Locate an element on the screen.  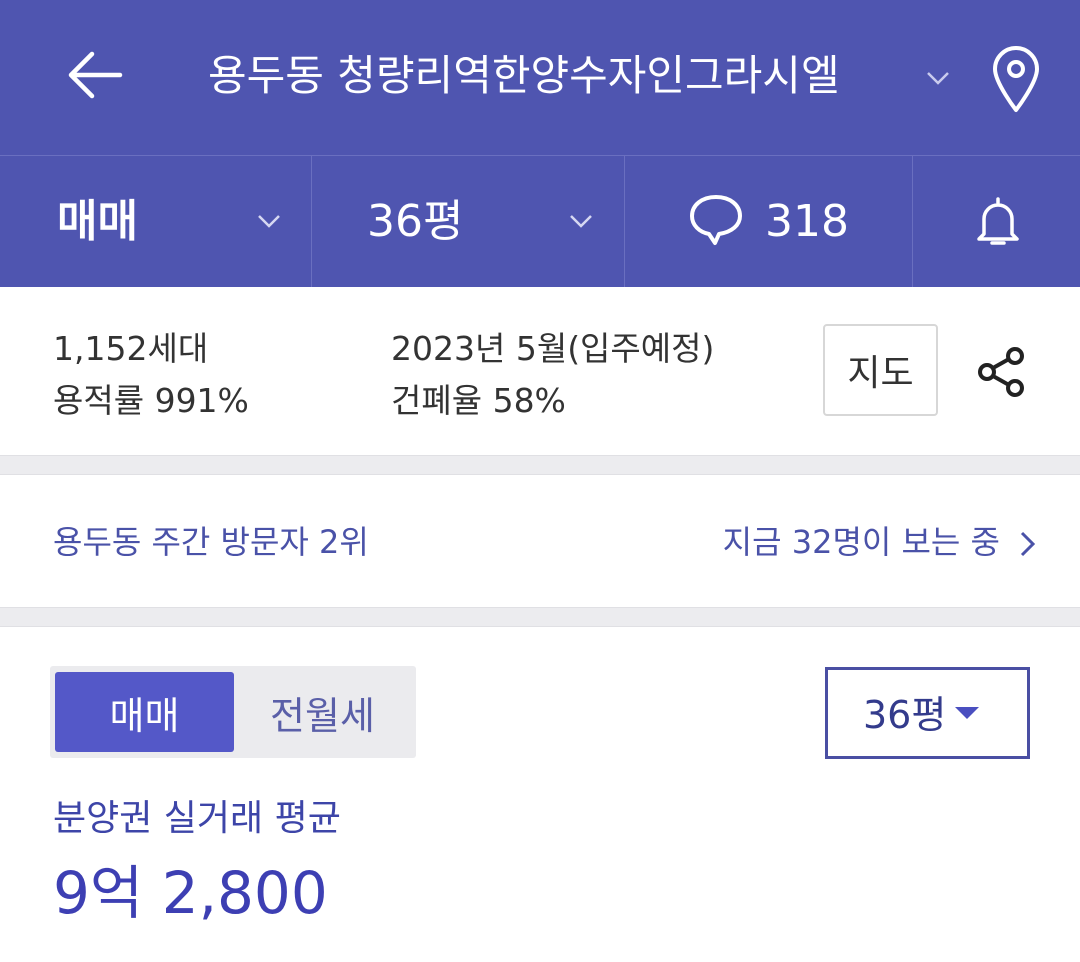
size-select: 36평 is located at coordinates (927, 713).